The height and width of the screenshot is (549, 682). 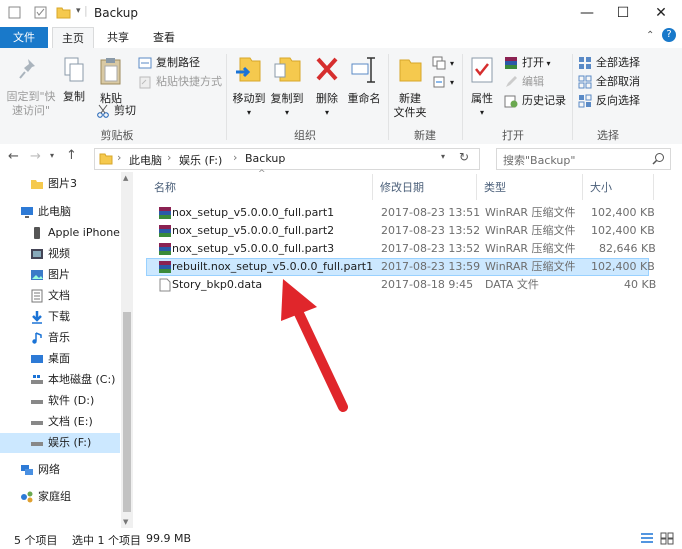 I want to click on pin-quick-access-button: 固定到"快 速访问", so click(x=31, y=87).